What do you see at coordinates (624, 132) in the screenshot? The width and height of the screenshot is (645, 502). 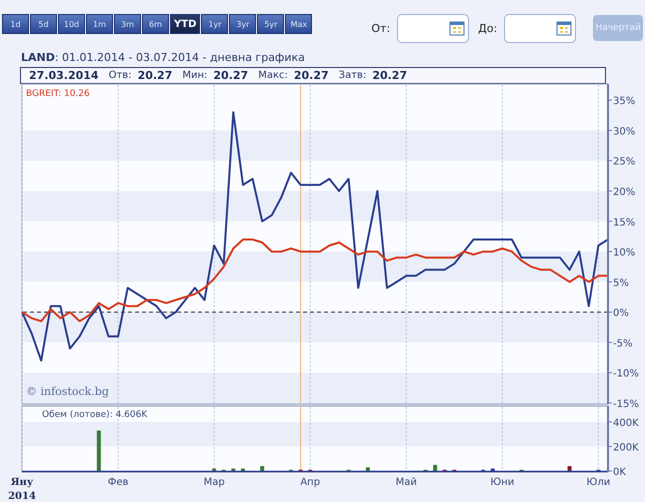 I see `axis-label: 30%` at bounding box center [624, 132].